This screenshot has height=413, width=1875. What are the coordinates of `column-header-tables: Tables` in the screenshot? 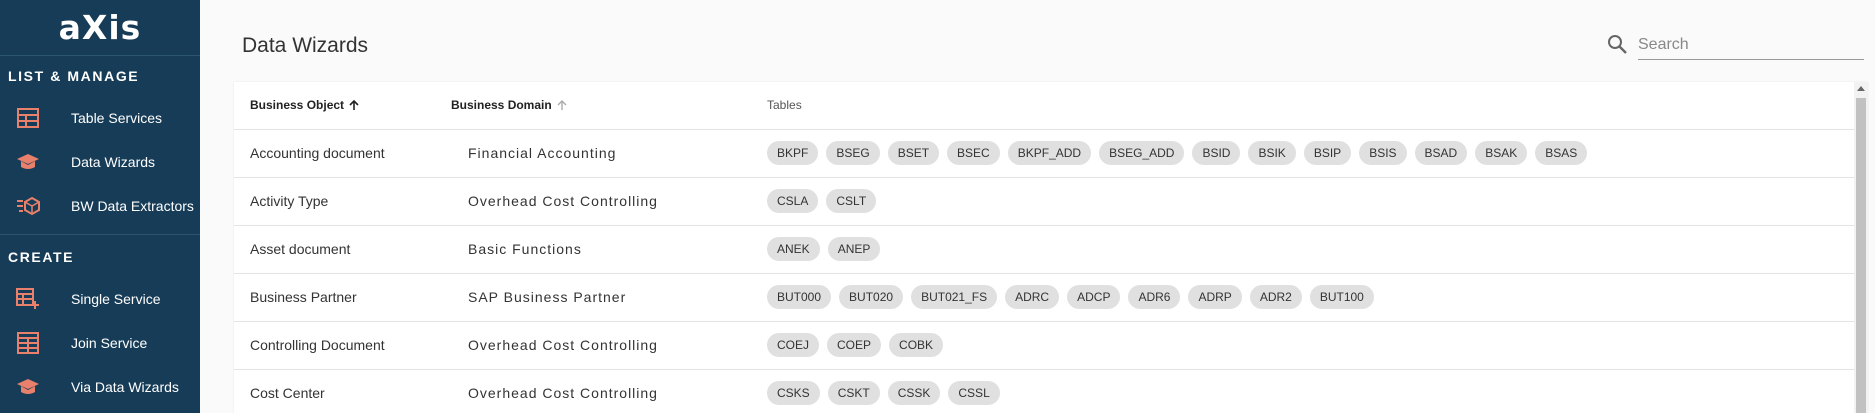 It's located at (784, 105).